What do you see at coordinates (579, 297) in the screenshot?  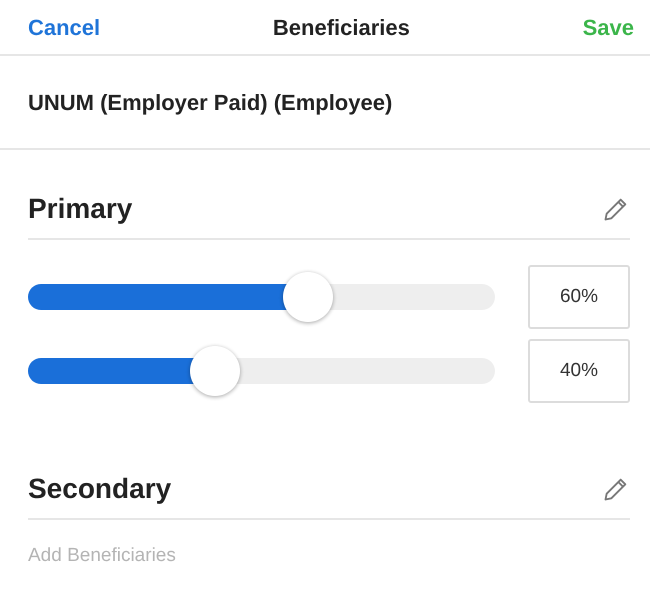 I see `percent-field: 60%` at bounding box center [579, 297].